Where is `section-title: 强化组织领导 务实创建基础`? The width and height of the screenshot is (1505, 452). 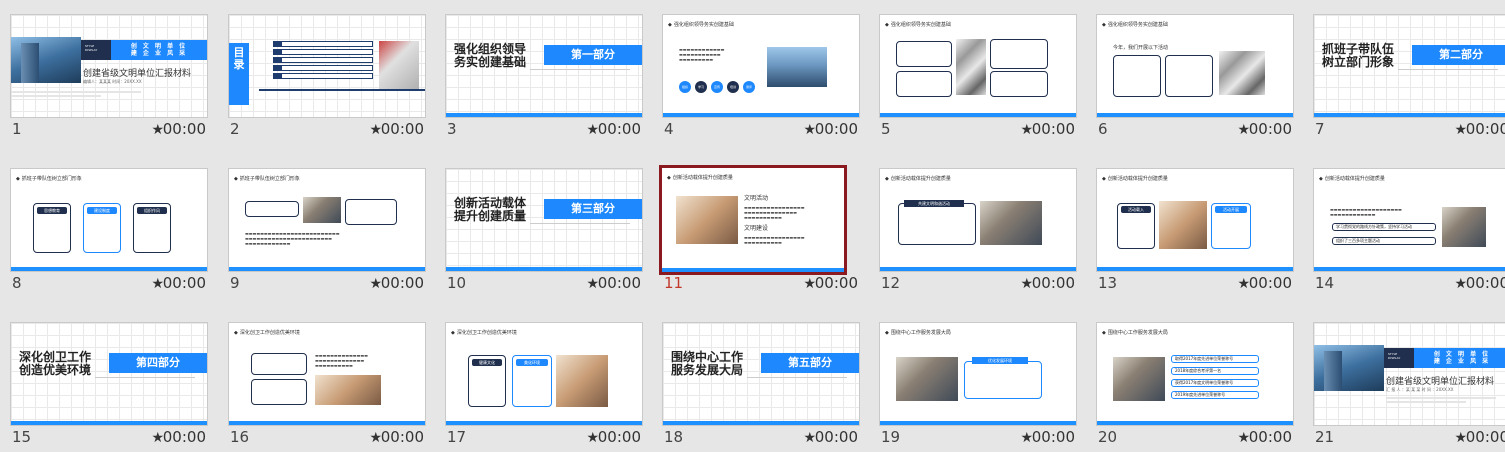
section-title: 强化组织领导 务实创建基础 is located at coordinates (490, 55).